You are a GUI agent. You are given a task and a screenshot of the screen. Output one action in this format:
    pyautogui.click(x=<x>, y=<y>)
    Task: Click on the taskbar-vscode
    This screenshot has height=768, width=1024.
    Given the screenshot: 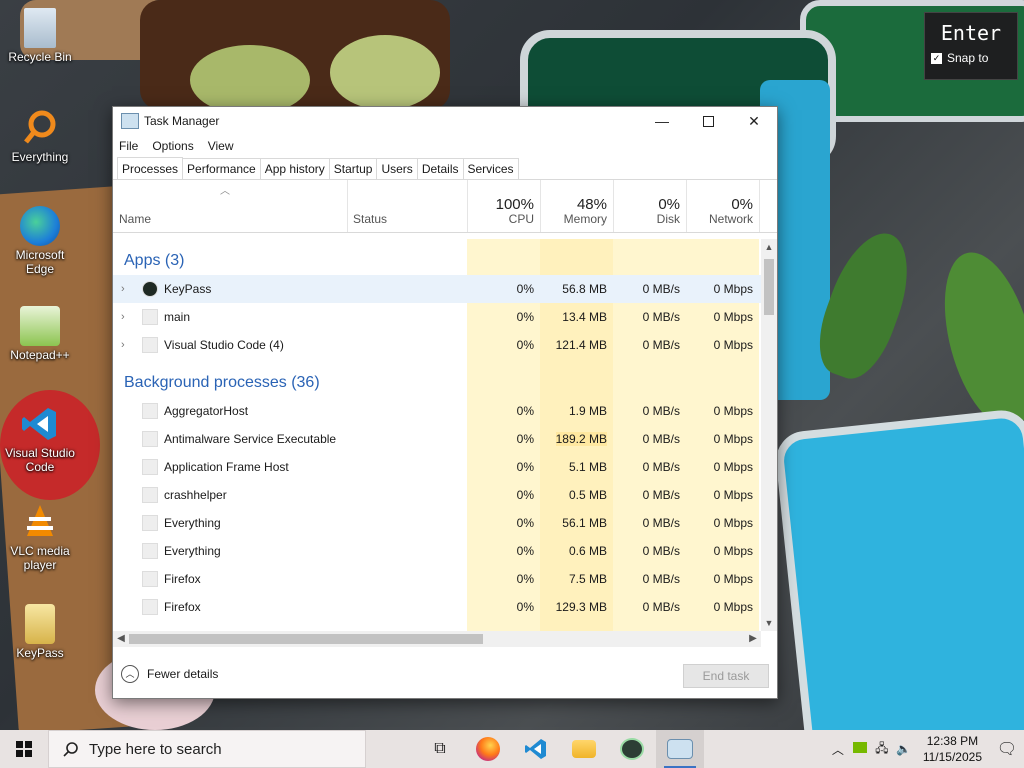 What is the action you would take?
    pyautogui.click(x=536, y=749)
    